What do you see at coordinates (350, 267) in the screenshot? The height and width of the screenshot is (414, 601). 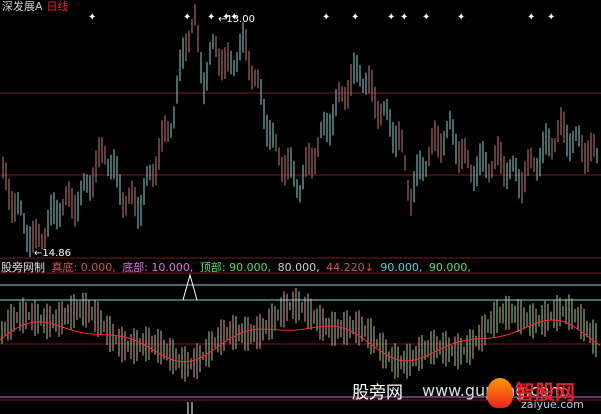 I see `indicator-current: 44.220↓` at bounding box center [350, 267].